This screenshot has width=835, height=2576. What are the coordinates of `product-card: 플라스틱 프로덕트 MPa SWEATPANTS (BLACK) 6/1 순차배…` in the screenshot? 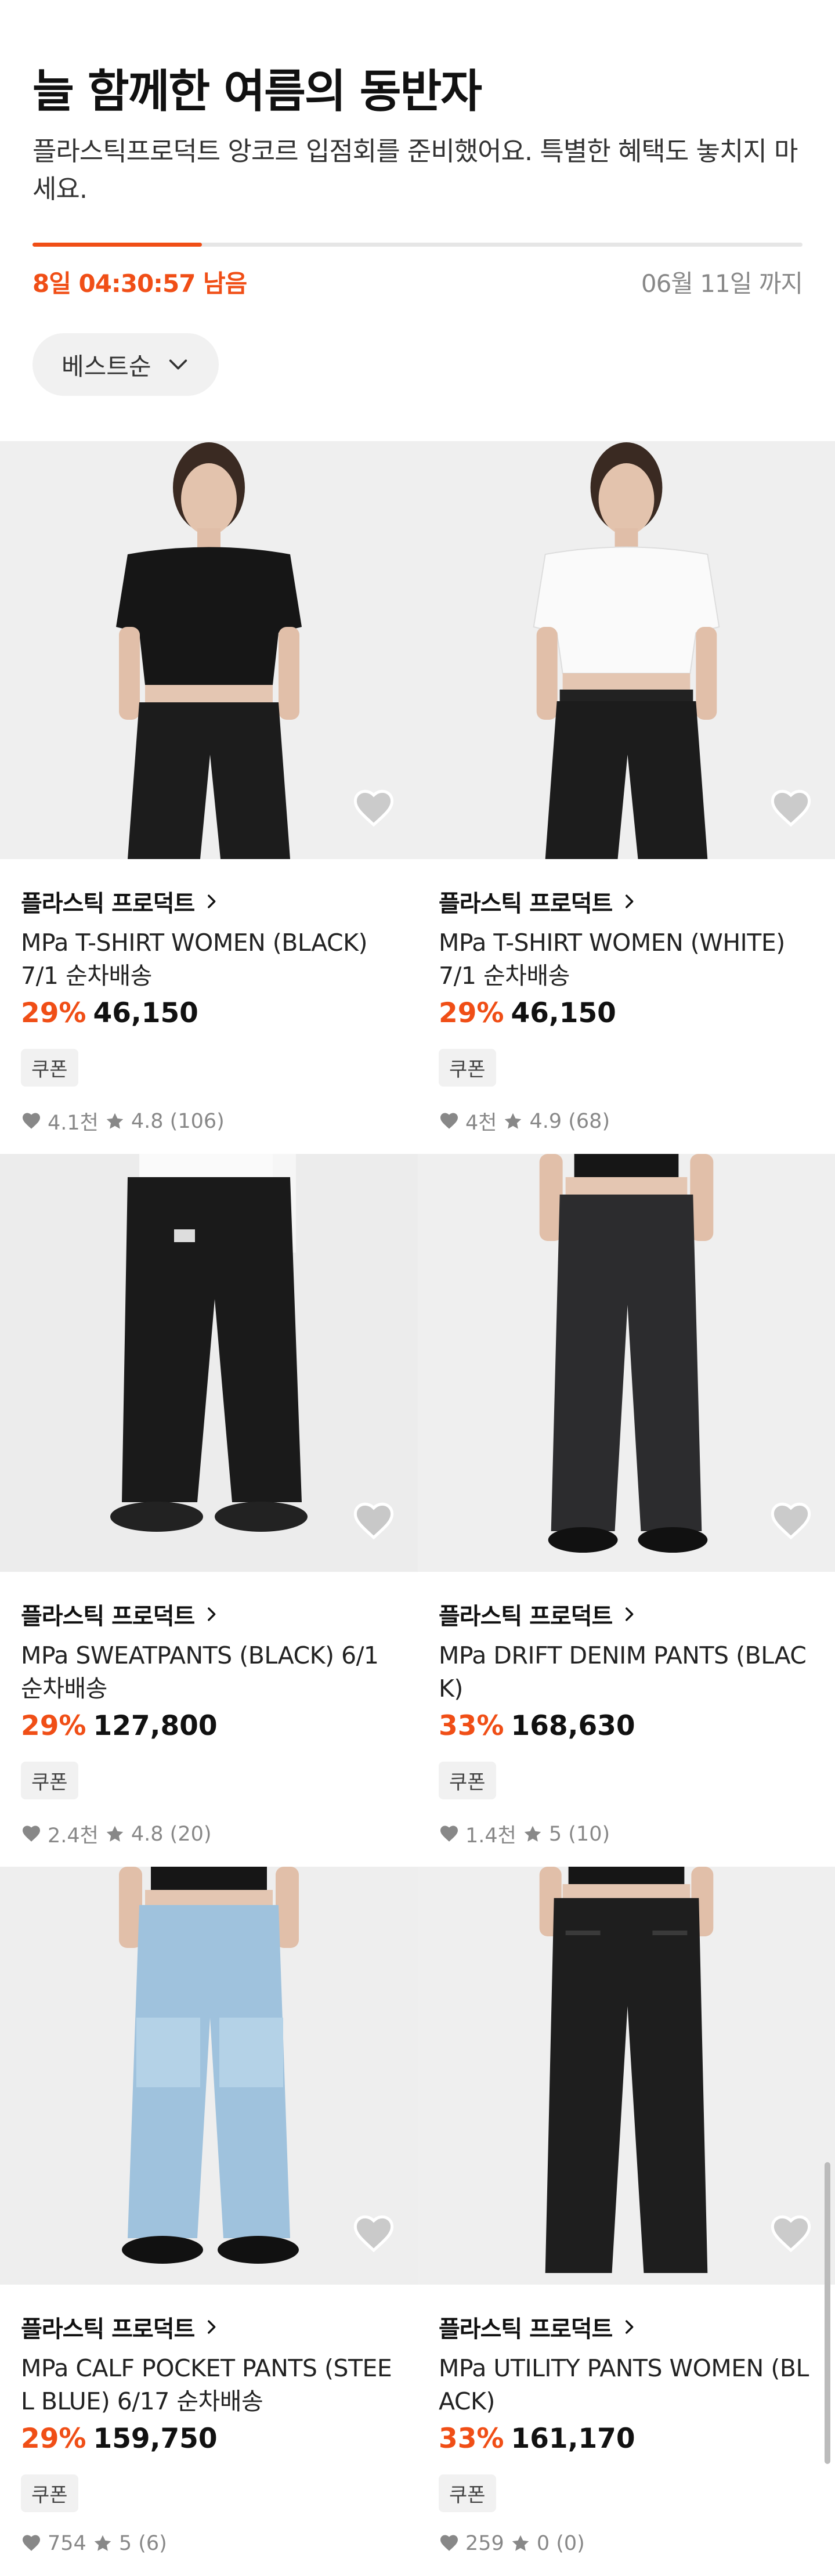 It's located at (209, 1510).